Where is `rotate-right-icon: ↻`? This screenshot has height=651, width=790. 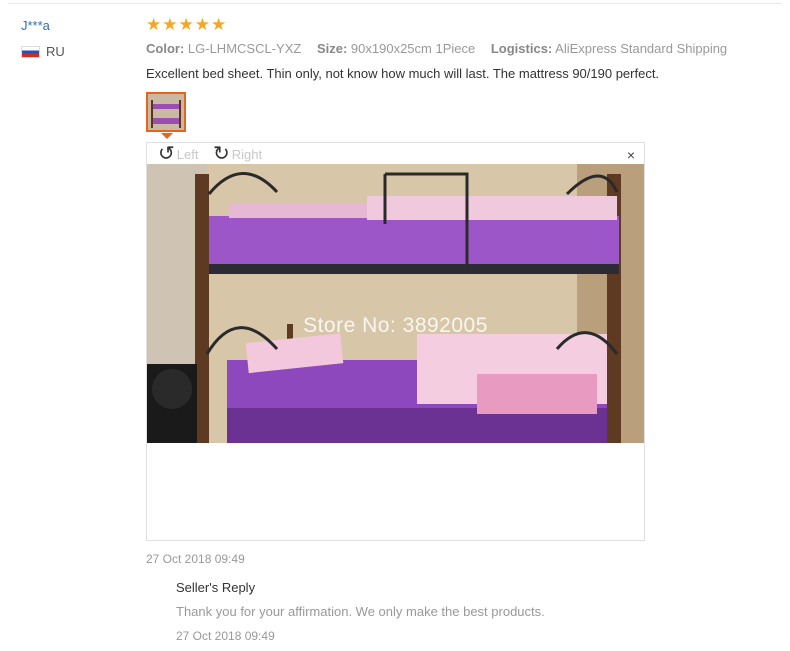
rotate-right-icon: ↻ is located at coordinates (221, 154).